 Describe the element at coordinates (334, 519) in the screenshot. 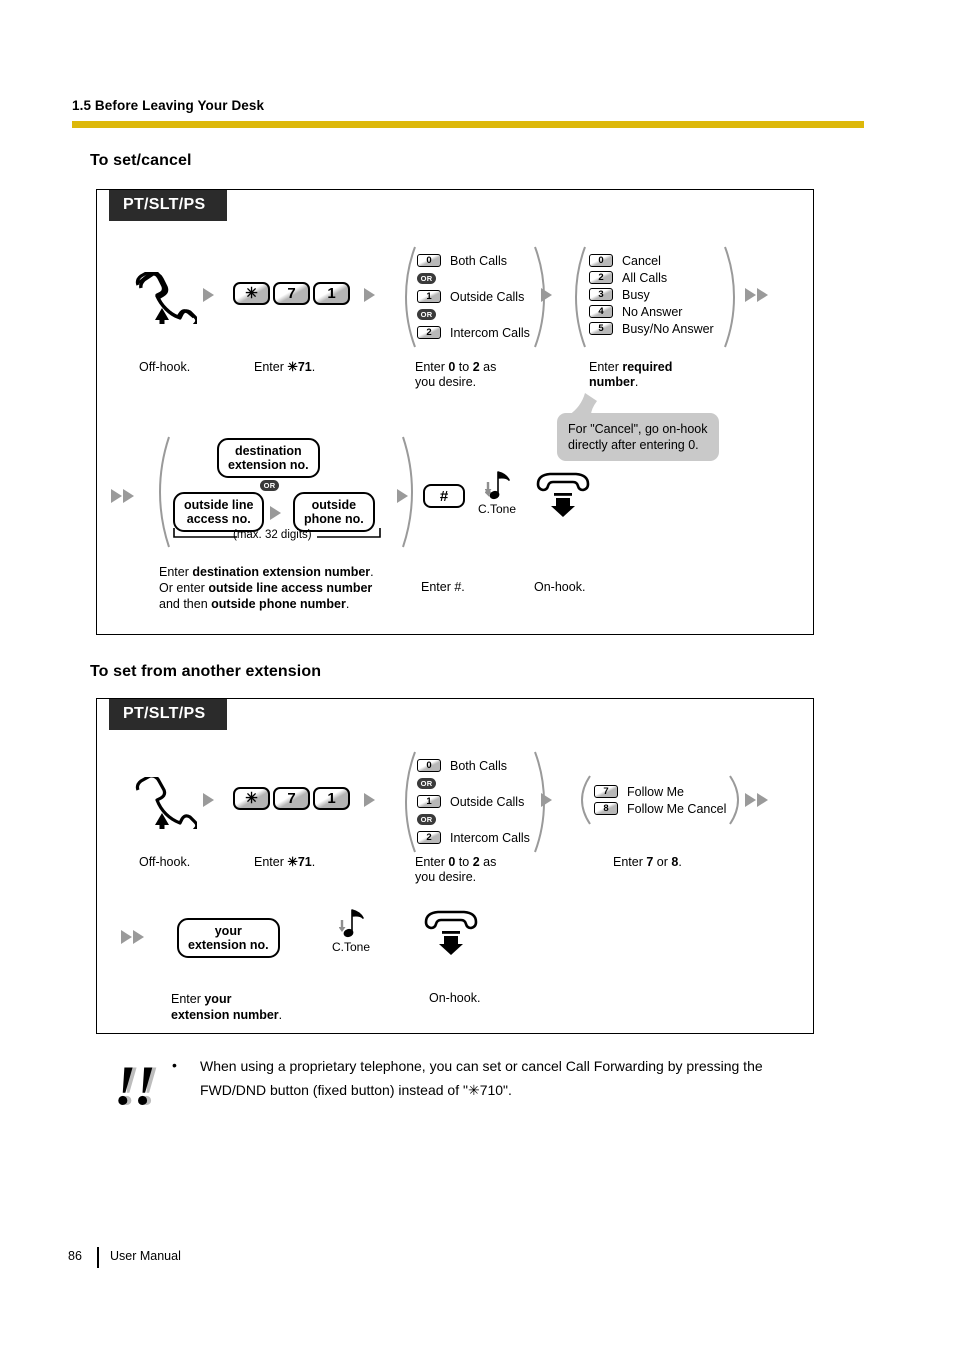

I see `op-line2: phone no.` at that location.